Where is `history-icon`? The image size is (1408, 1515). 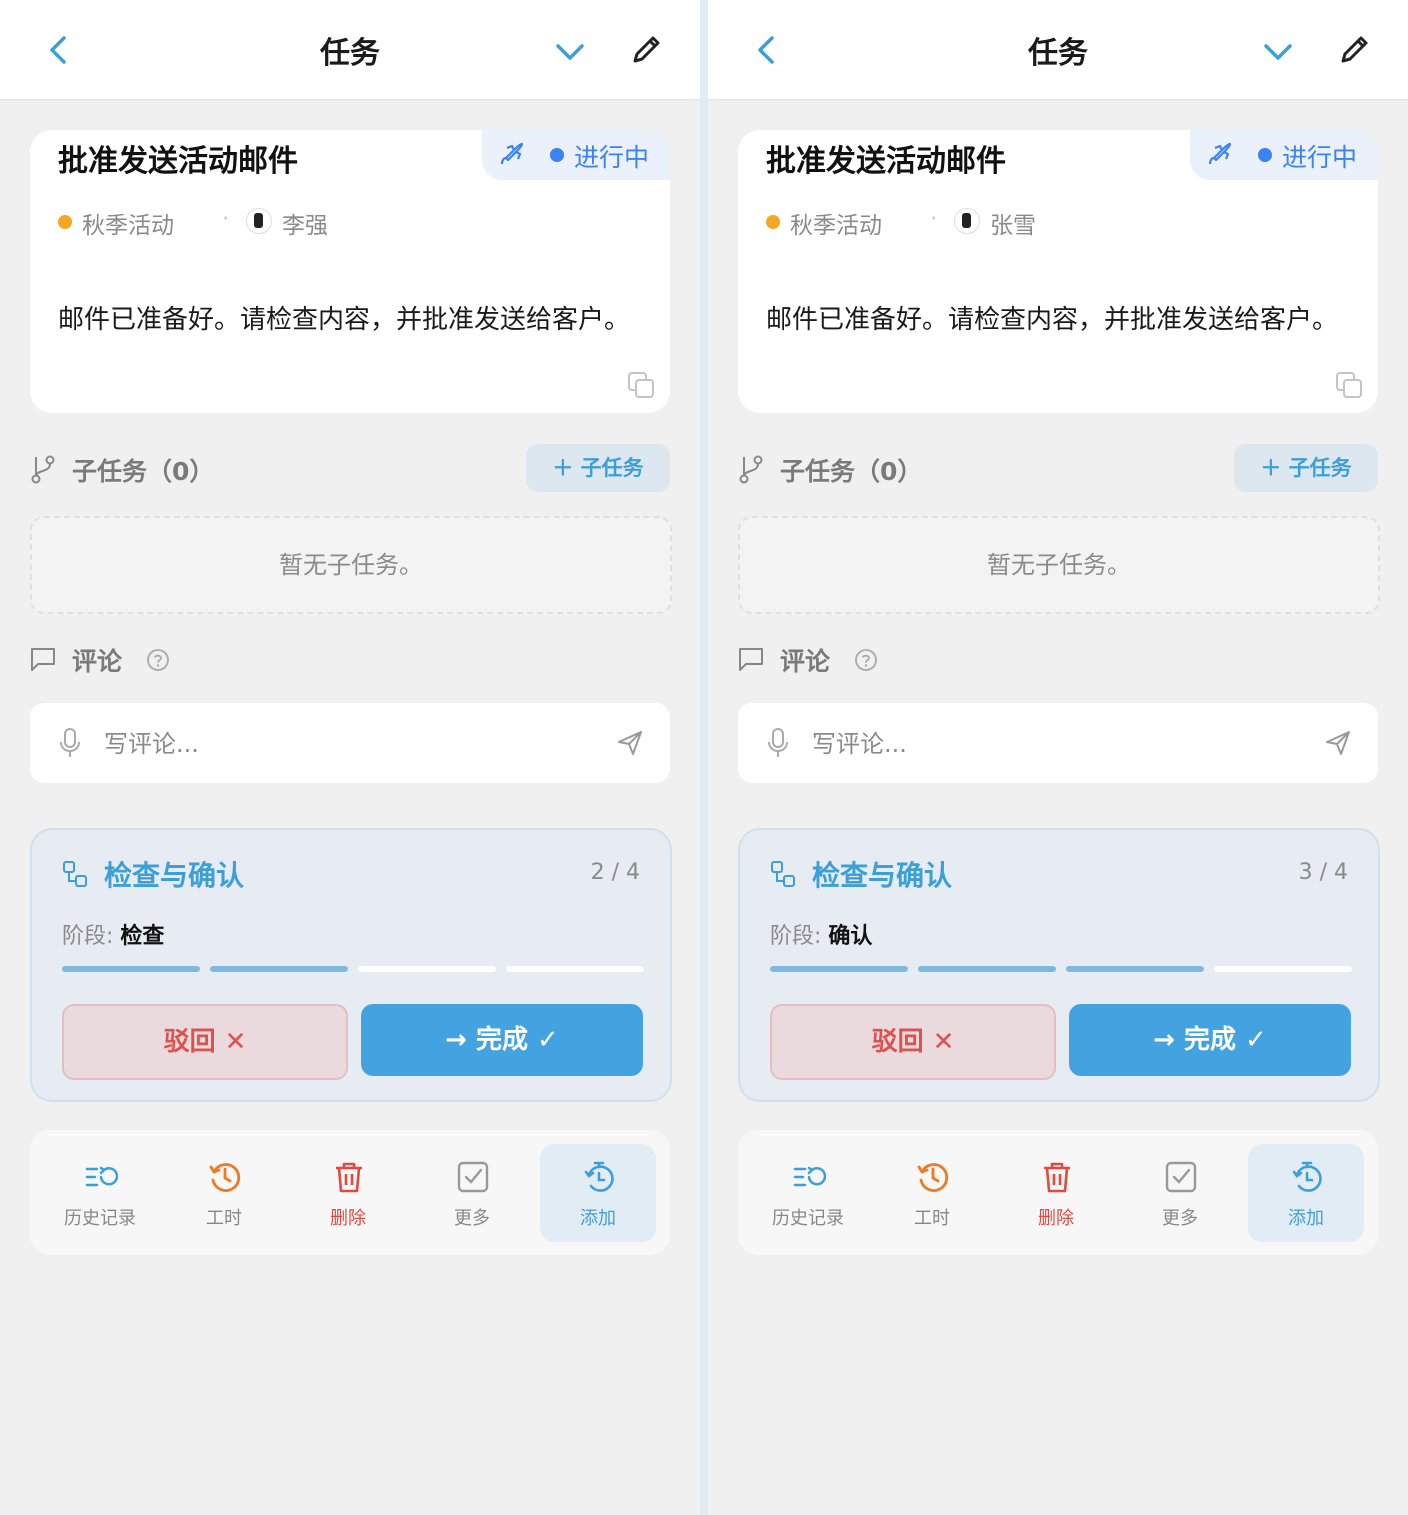 history-icon is located at coordinates (101, 1176).